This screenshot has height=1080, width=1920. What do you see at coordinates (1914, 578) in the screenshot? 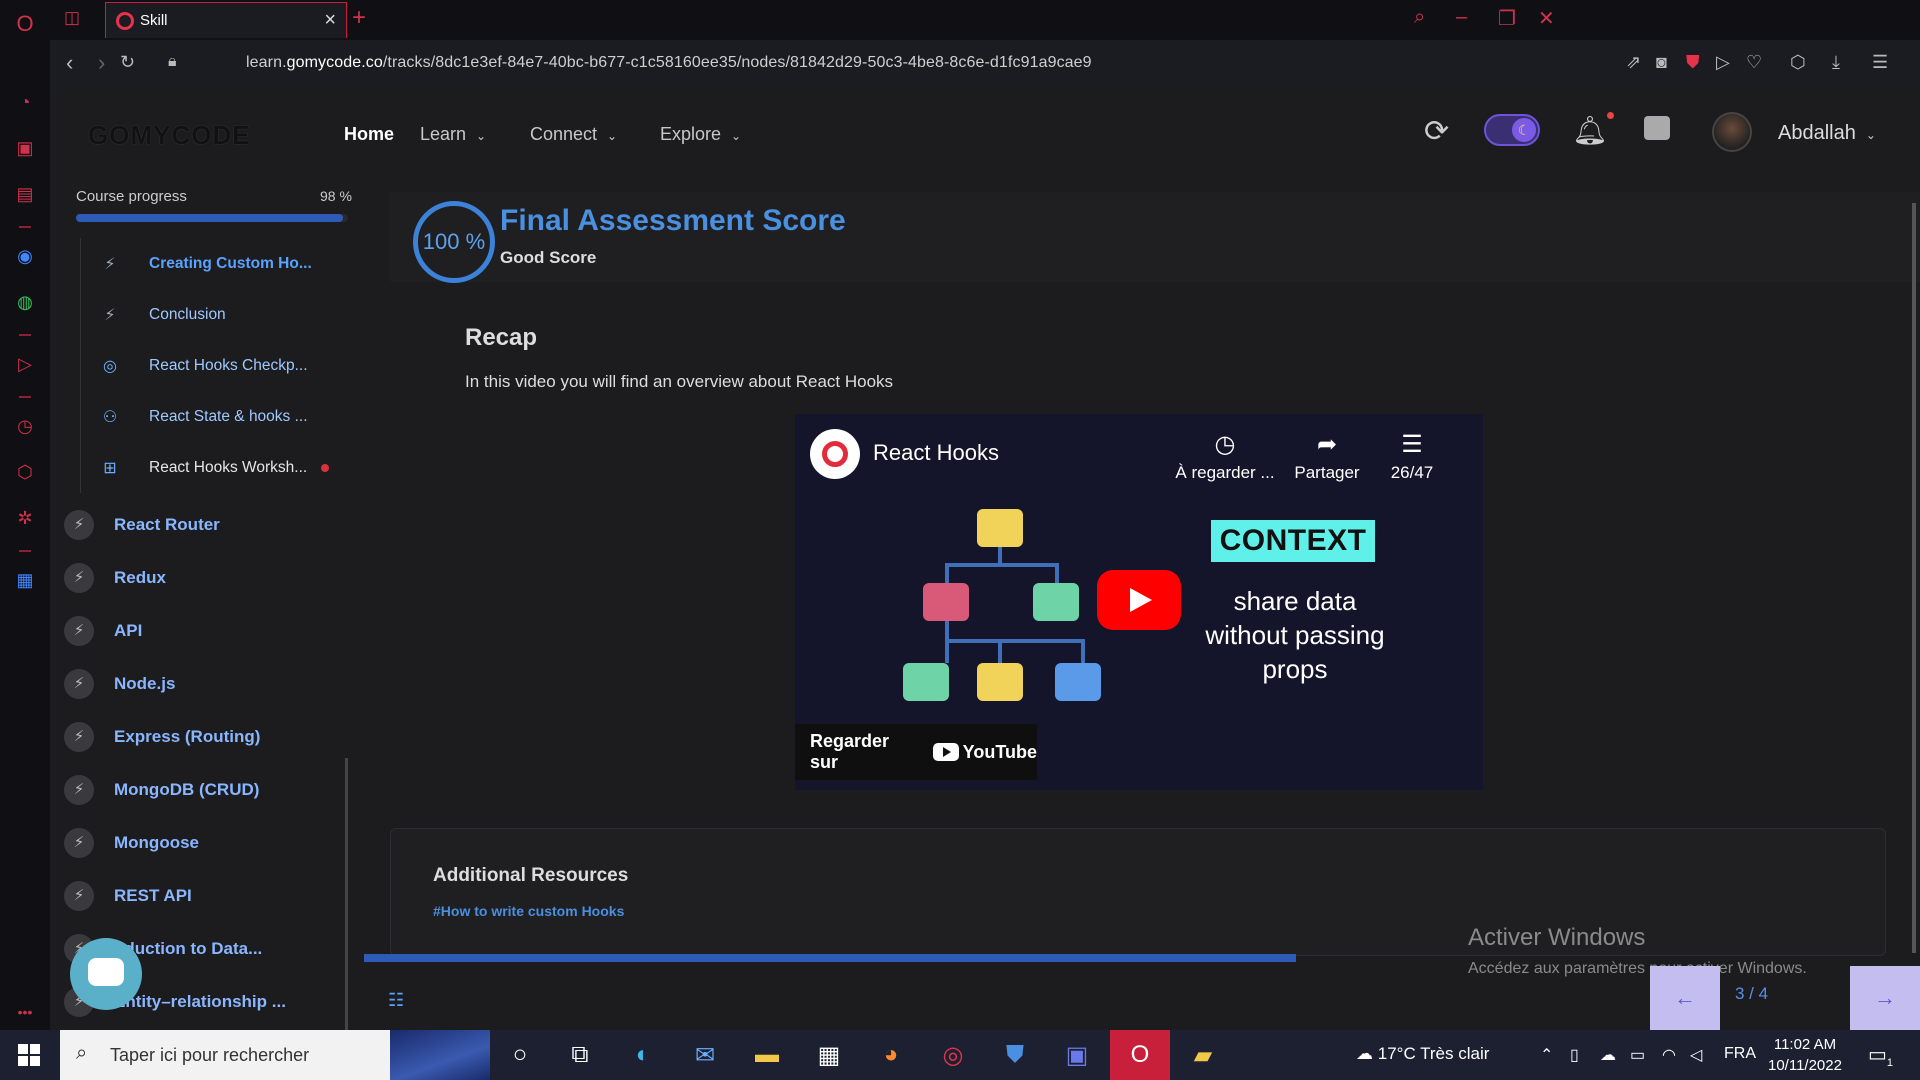
I see `page-scrollbar` at bounding box center [1914, 578].